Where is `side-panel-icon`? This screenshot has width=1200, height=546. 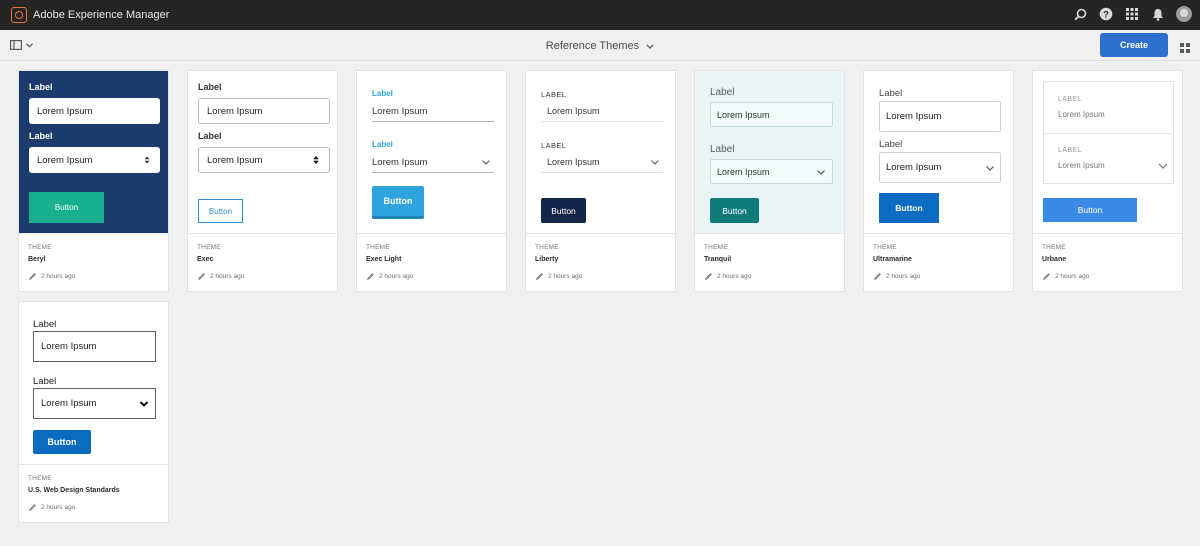 side-panel-icon is located at coordinates (16, 45).